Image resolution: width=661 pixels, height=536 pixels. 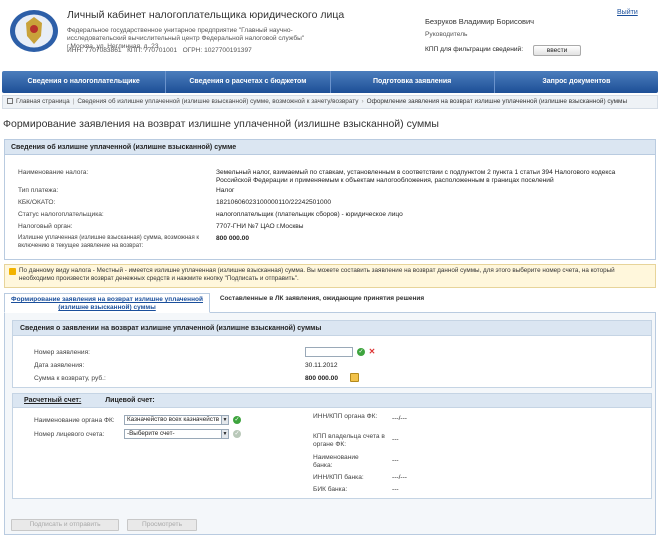 I want to click on app-sum-label: Сумма к возврату, руб.:, so click(x=70, y=378).